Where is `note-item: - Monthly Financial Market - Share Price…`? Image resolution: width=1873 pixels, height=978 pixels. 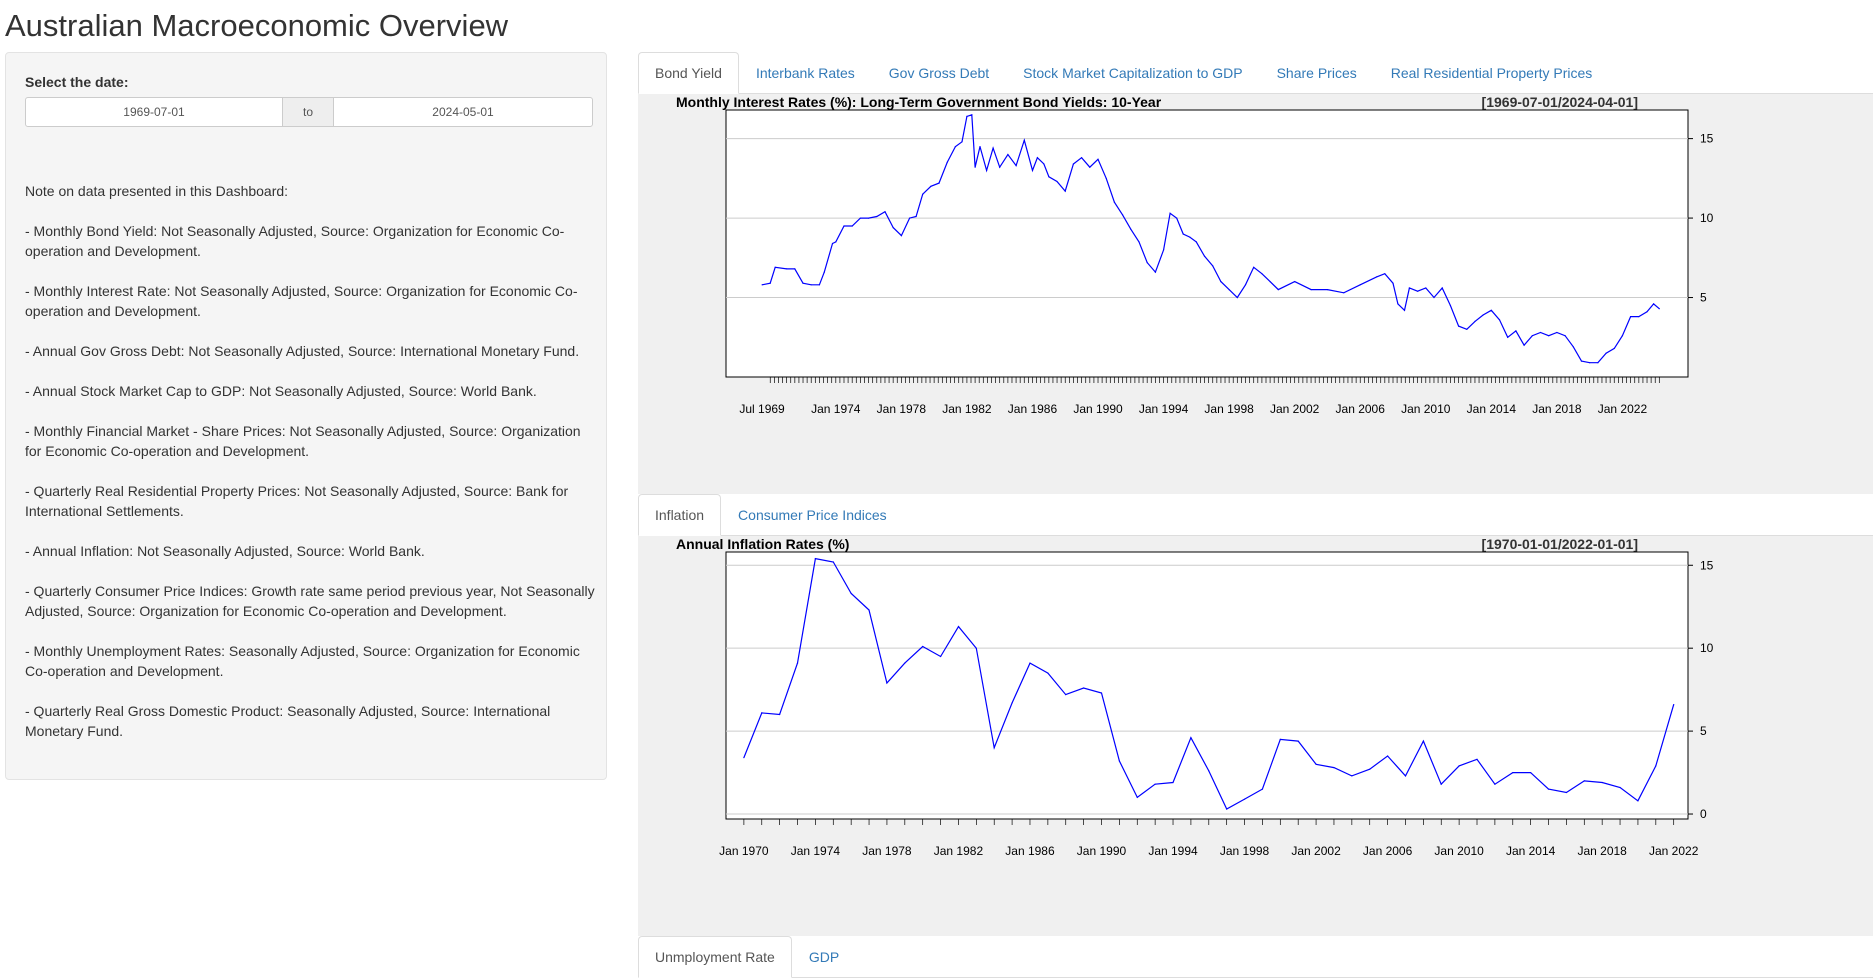 note-item: - Monthly Financial Market - Share Price… is located at coordinates (303, 441).